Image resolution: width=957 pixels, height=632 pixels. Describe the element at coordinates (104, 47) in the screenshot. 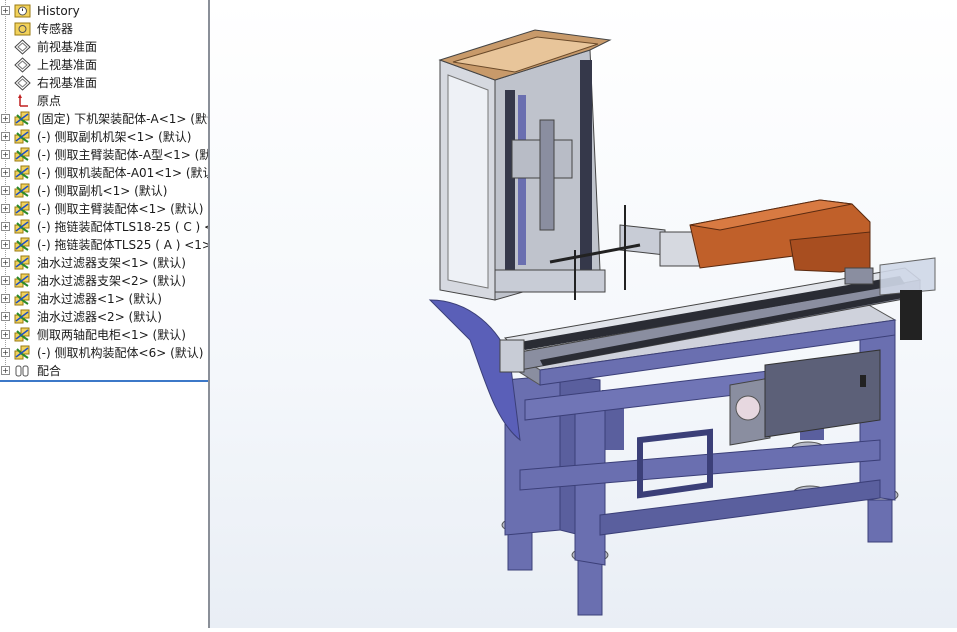

I see `tree-item: 前视基准面` at that location.